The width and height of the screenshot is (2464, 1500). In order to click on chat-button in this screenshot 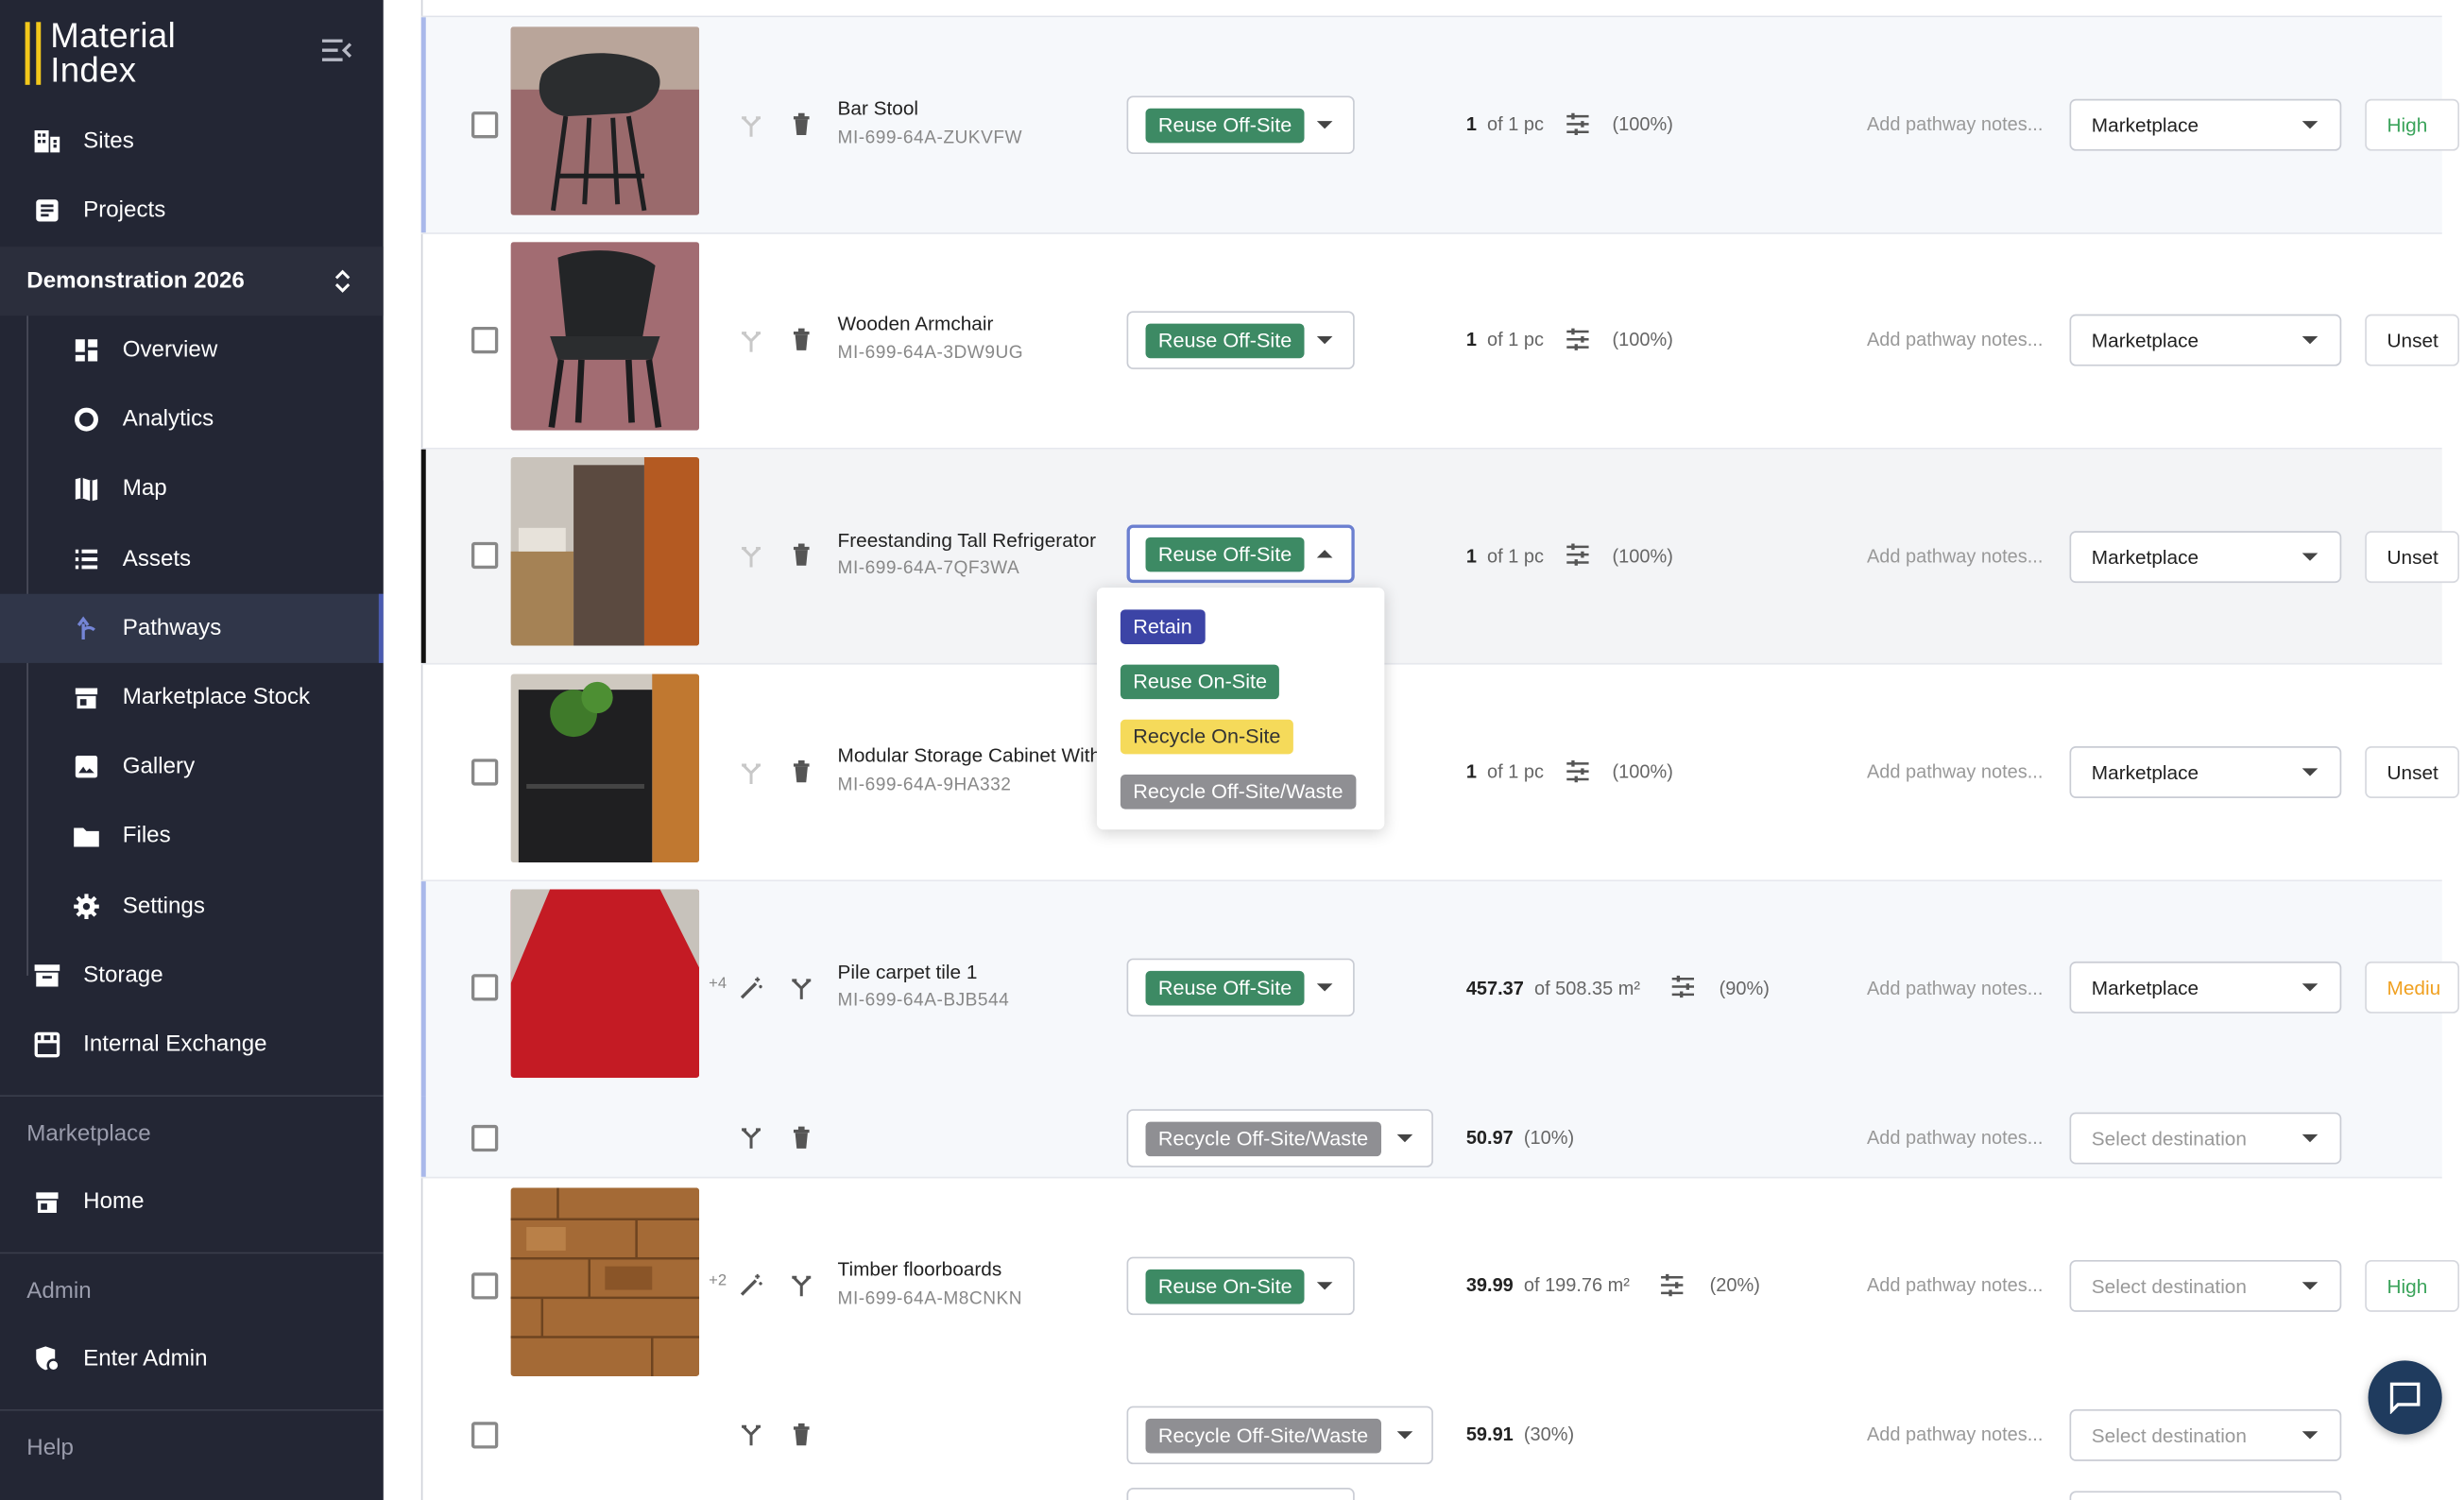, I will do `click(2405, 1397)`.